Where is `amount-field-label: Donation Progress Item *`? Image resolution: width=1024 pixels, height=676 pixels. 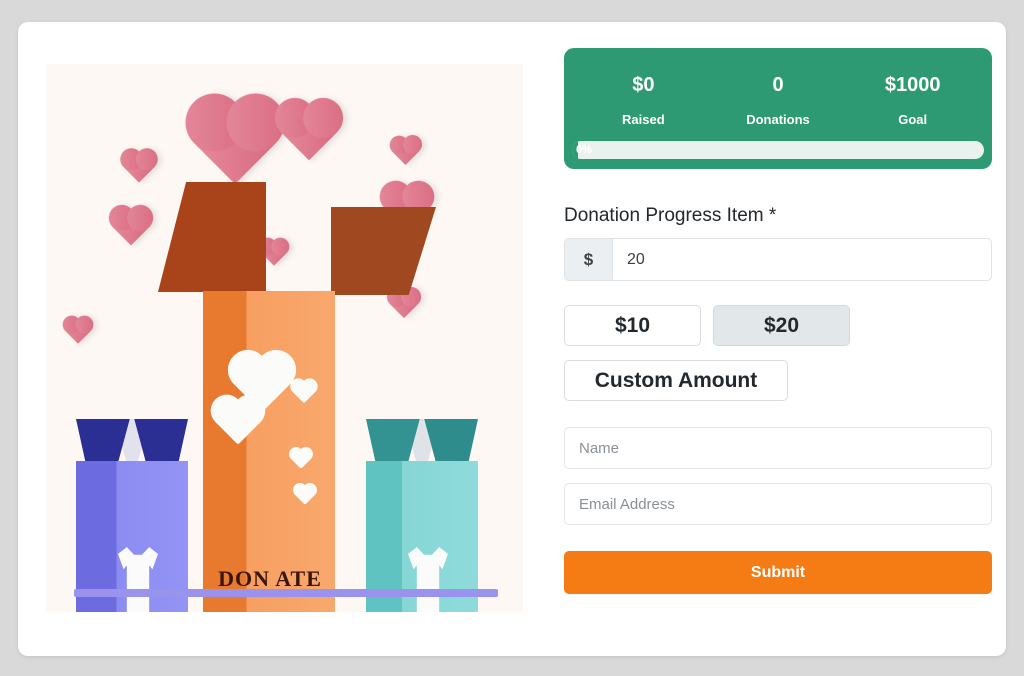 amount-field-label: Donation Progress Item * is located at coordinates (670, 215).